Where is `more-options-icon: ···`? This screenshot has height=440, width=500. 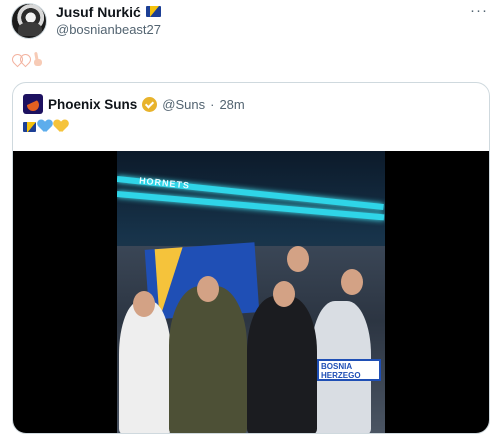
more-options-icon: ··· is located at coordinates (479, 10).